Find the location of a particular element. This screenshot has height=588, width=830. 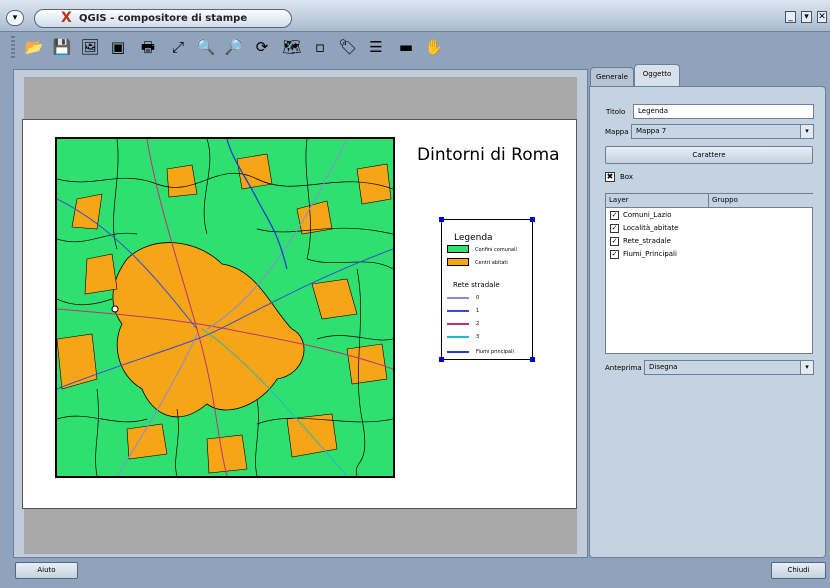

add-label-icon: 🏷 is located at coordinates (348, 47).